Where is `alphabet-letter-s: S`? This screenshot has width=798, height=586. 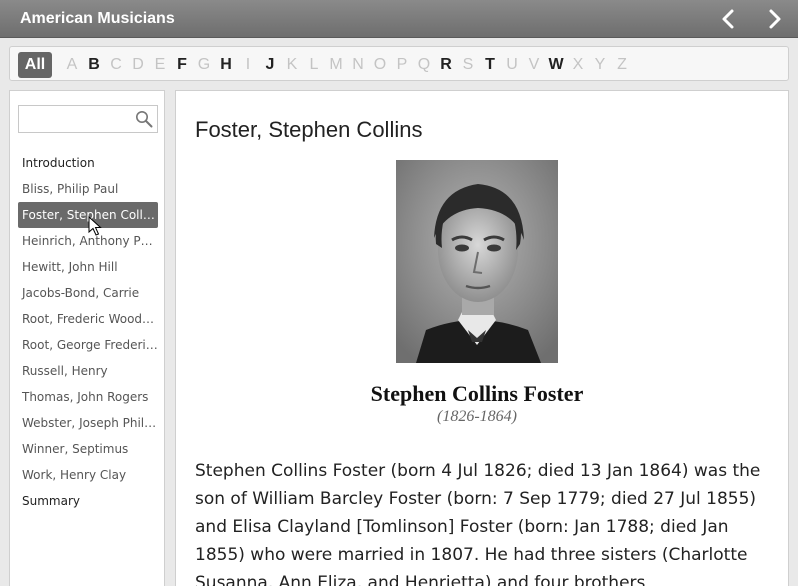
alphabet-letter-s: S is located at coordinates (468, 64).